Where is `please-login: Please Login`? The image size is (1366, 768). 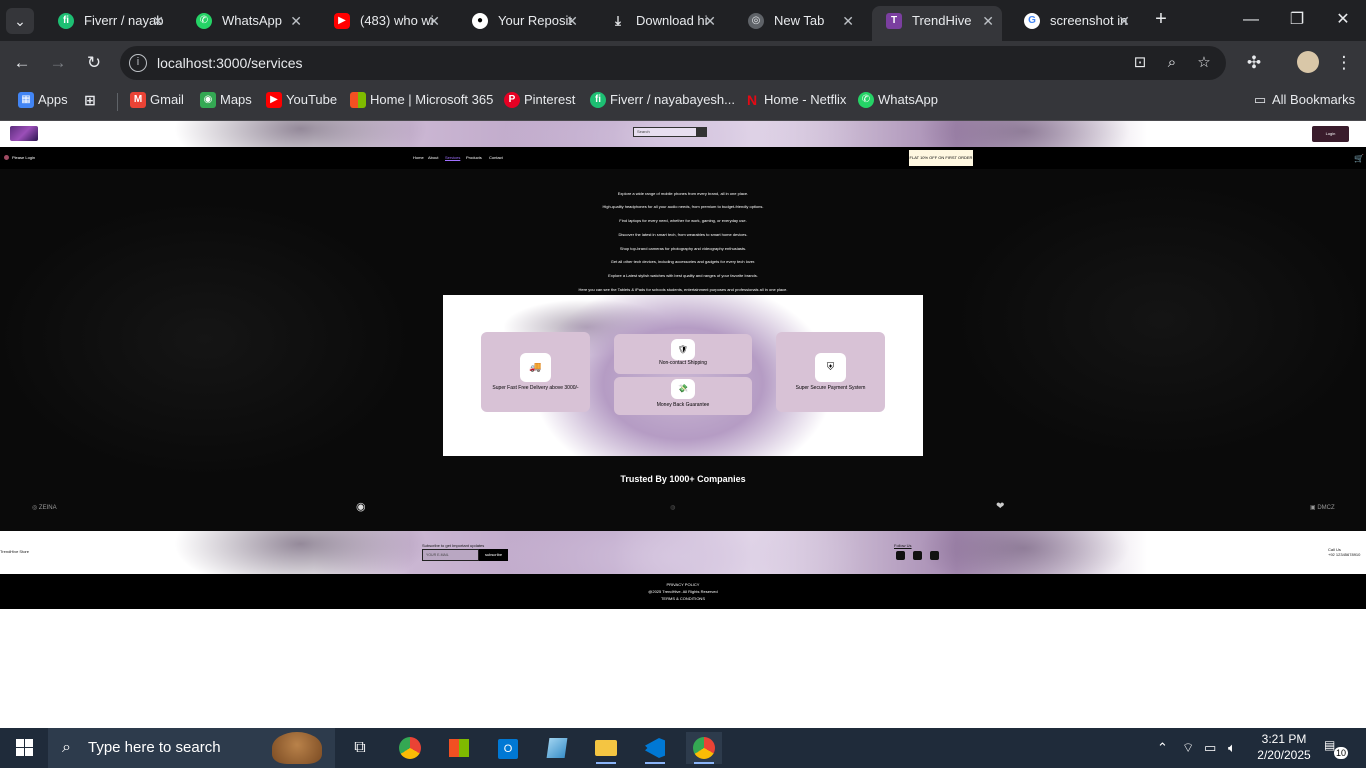
please-login: Please Login is located at coordinates (20, 158).